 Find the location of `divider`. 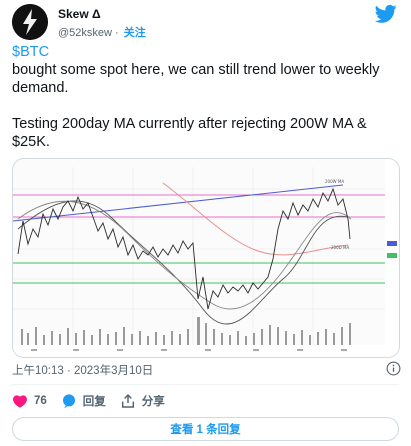

divider is located at coordinates (205, 384).